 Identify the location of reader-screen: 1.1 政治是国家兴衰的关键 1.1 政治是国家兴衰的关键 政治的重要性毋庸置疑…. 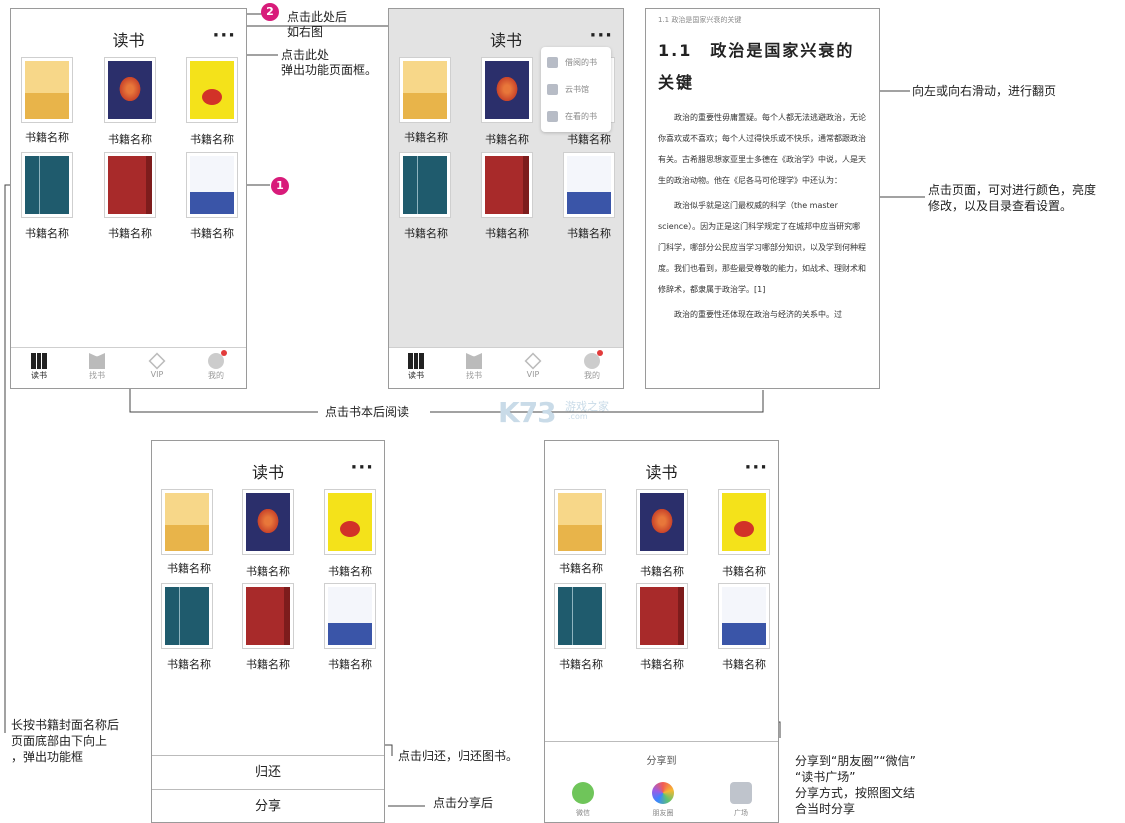
(762, 198).